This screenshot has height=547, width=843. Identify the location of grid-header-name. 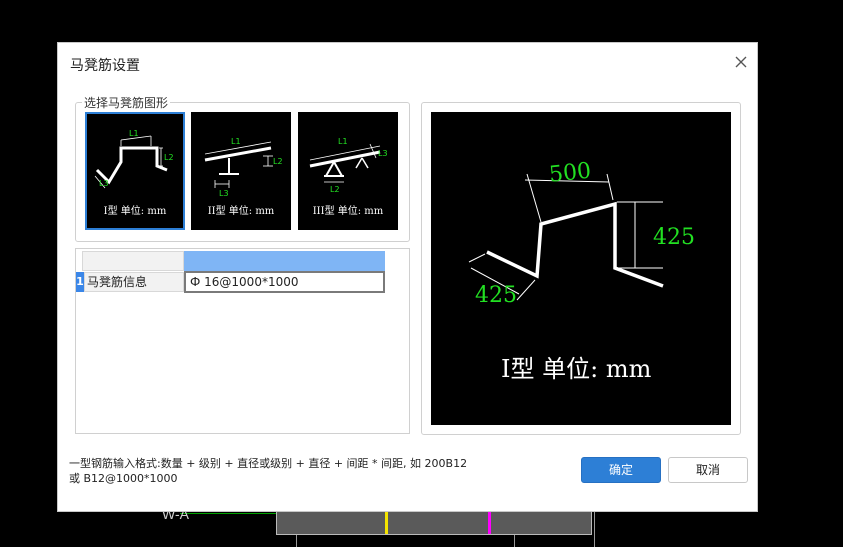
(133, 261).